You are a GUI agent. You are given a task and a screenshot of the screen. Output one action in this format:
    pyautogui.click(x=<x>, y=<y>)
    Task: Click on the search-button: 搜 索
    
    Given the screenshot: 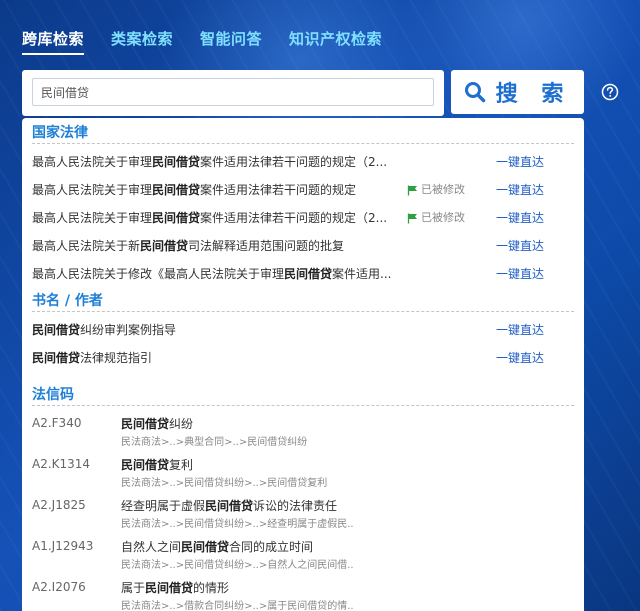 What is the action you would take?
    pyautogui.click(x=517, y=92)
    